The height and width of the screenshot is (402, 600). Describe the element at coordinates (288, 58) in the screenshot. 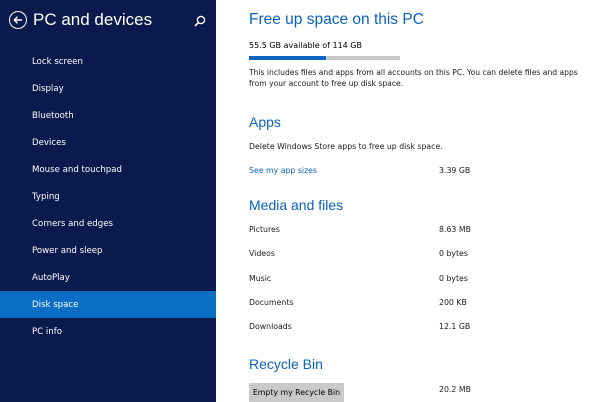

I see `disk-usage-bar-fill` at that location.